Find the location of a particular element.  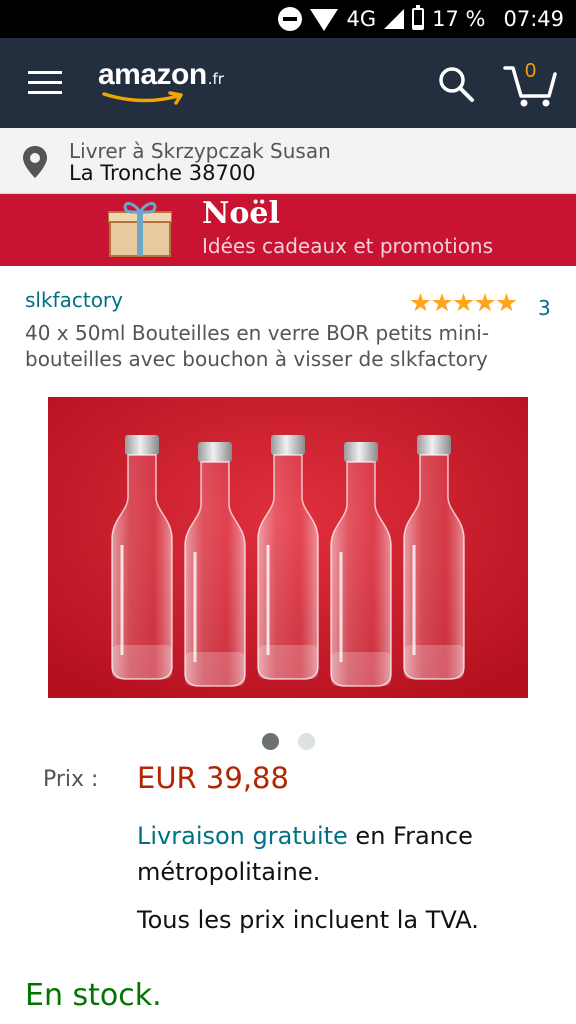

logo-suffix: .fr is located at coordinates (215, 79).